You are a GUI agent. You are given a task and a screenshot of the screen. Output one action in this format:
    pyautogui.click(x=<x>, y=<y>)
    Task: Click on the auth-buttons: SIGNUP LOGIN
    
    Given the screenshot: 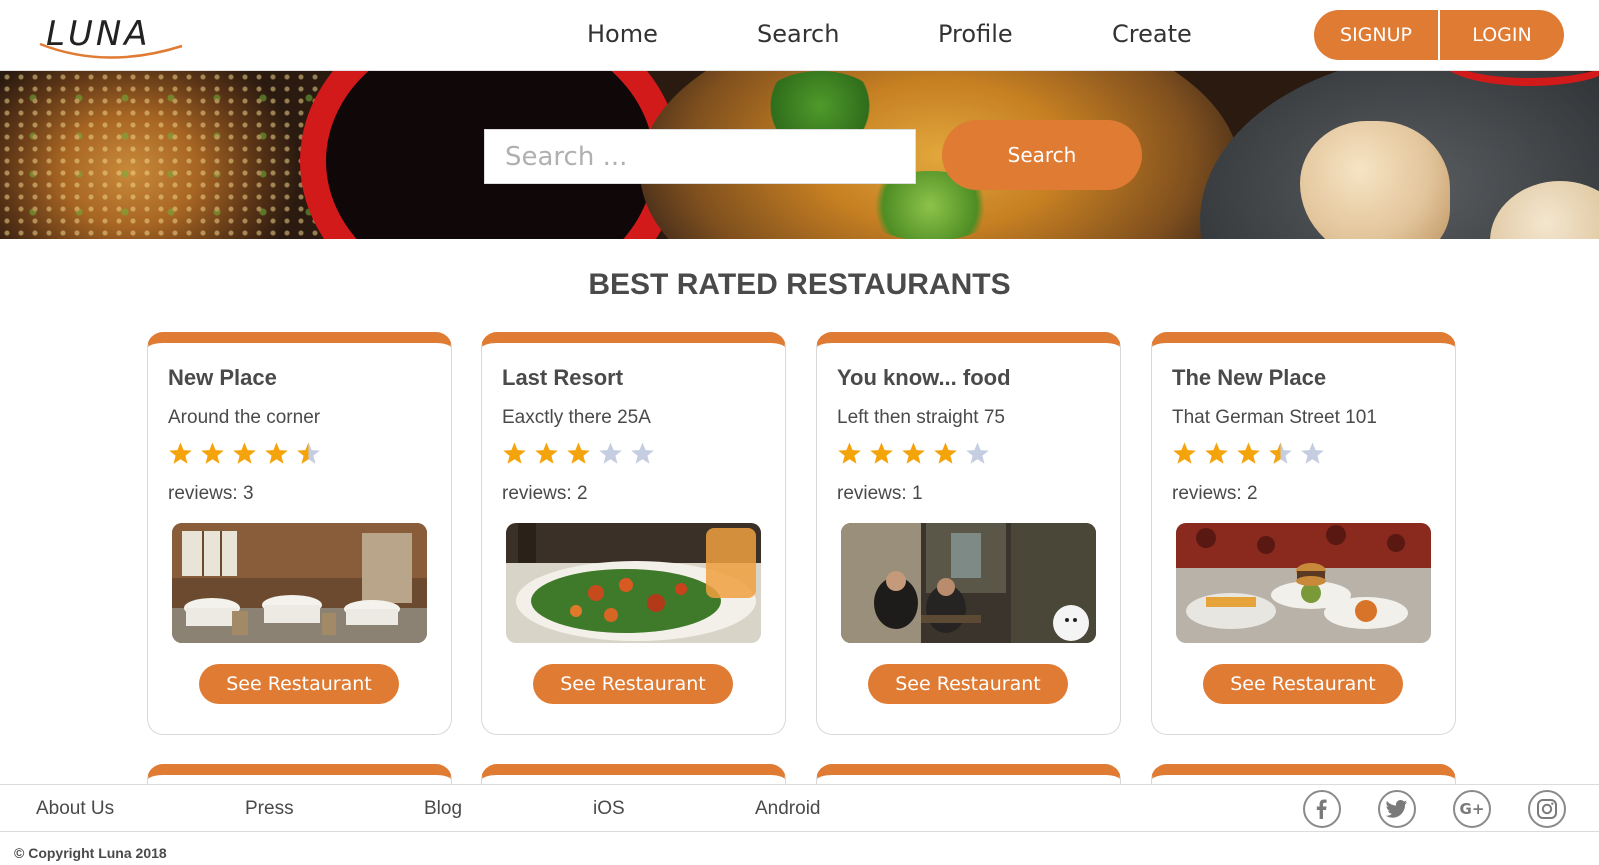 What is the action you would take?
    pyautogui.click(x=1439, y=35)
    